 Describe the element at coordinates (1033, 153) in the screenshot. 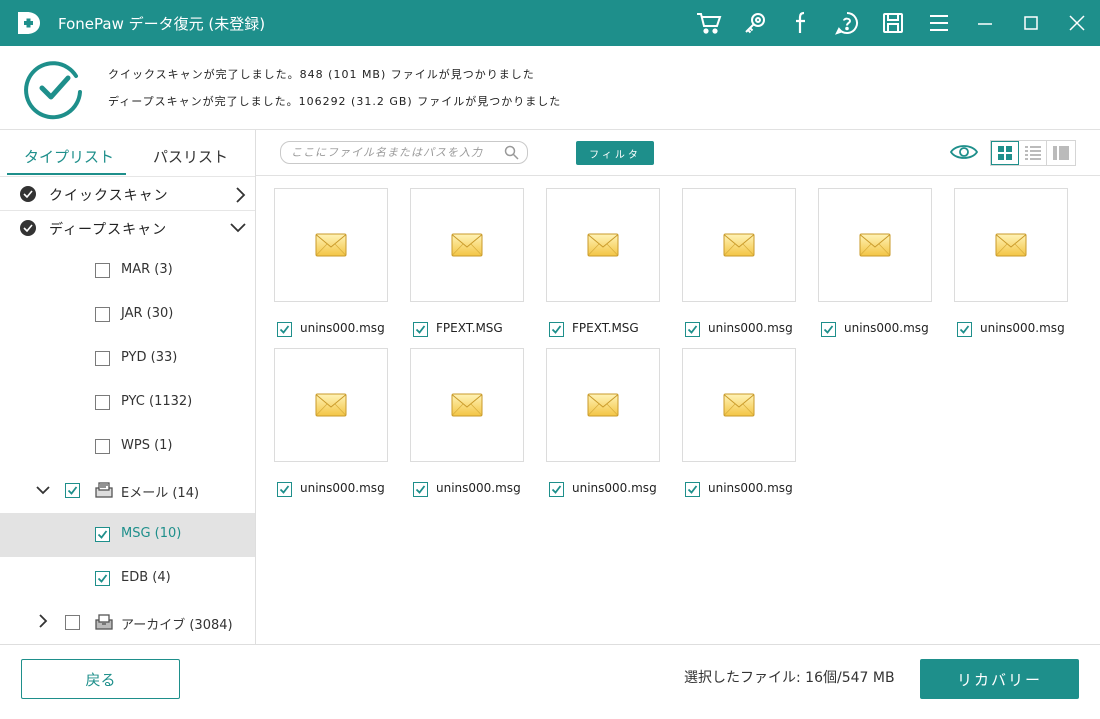

I see `list-view-icon` at that location.